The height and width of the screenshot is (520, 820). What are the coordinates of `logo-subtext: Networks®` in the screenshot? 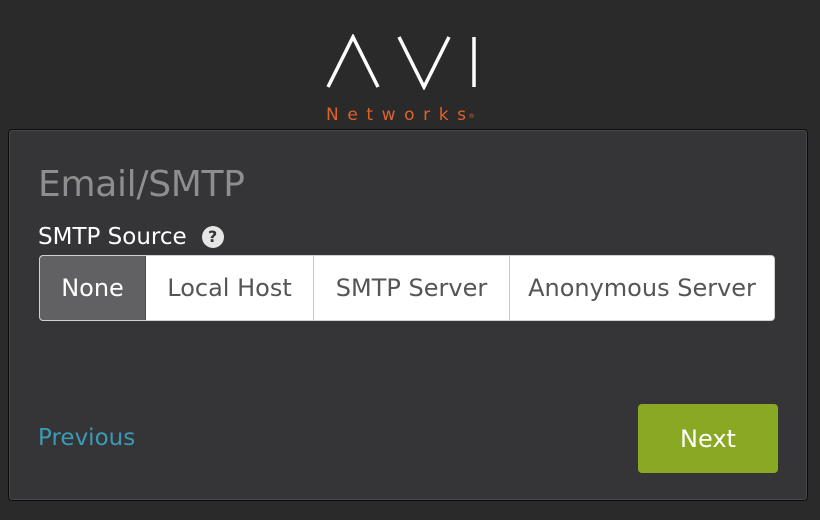 It's located at (400, 115).